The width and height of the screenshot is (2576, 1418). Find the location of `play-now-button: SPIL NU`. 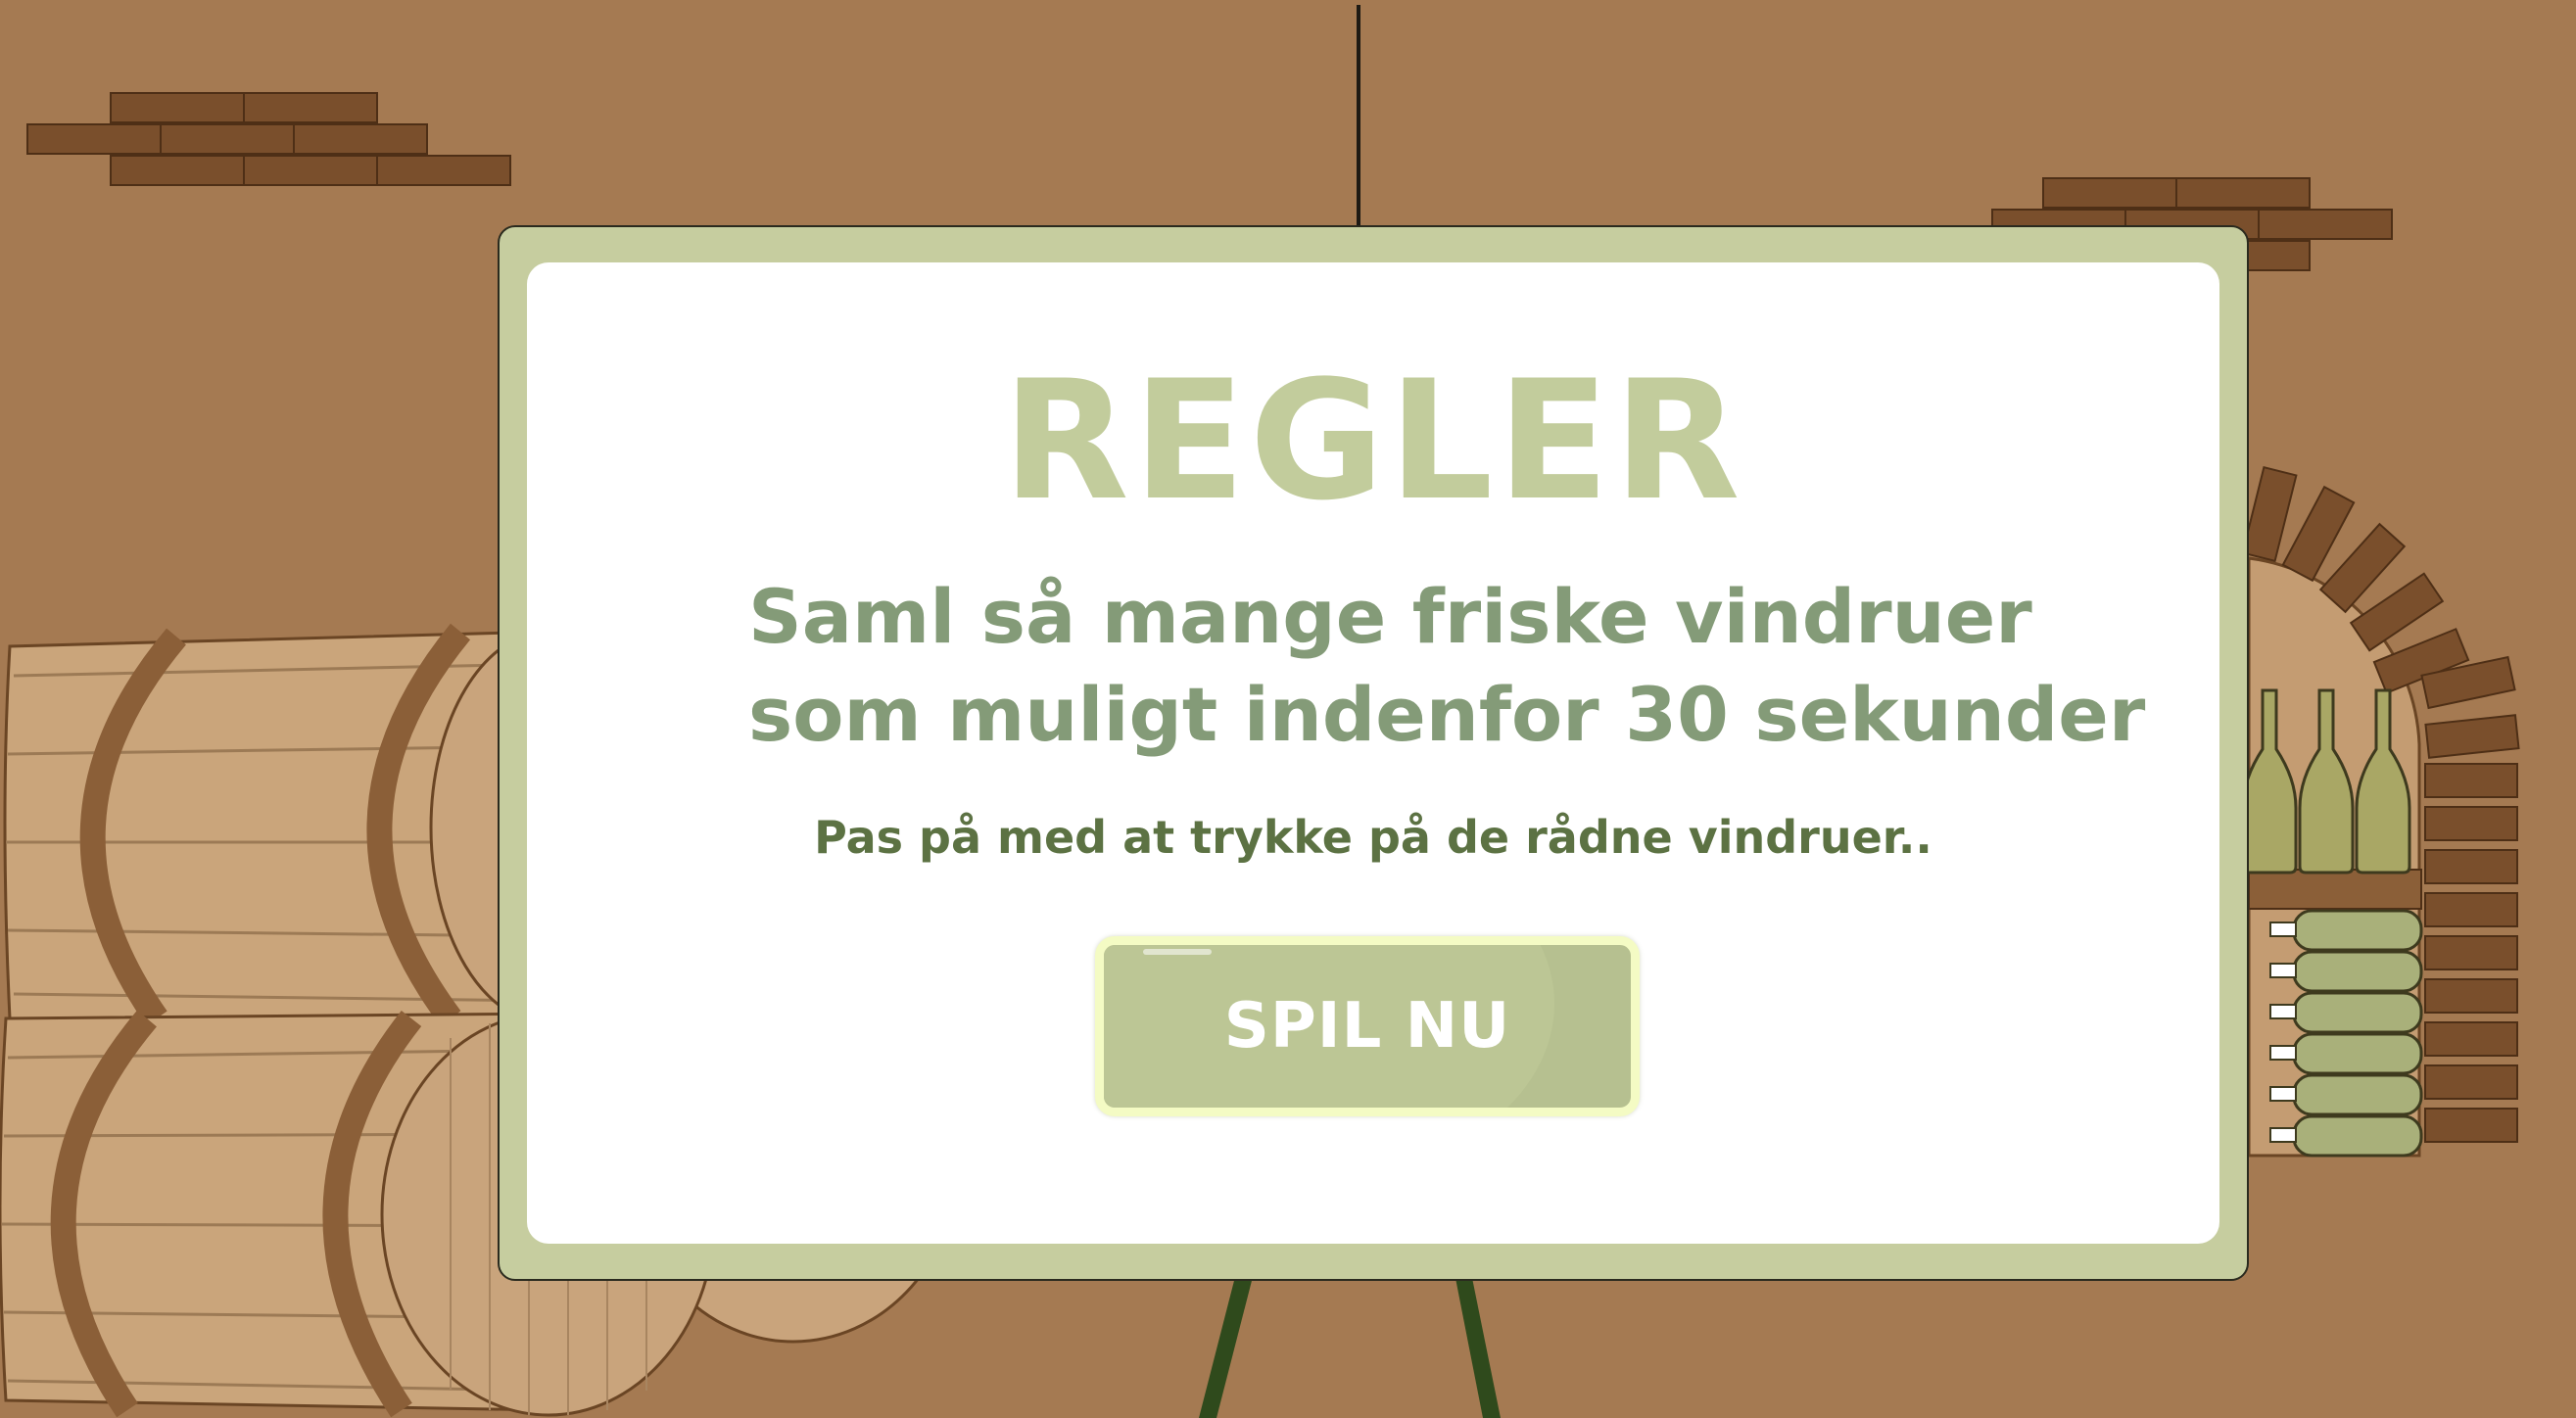

play-now-button: SPIL NU is located at coordinates (1367, 1026).